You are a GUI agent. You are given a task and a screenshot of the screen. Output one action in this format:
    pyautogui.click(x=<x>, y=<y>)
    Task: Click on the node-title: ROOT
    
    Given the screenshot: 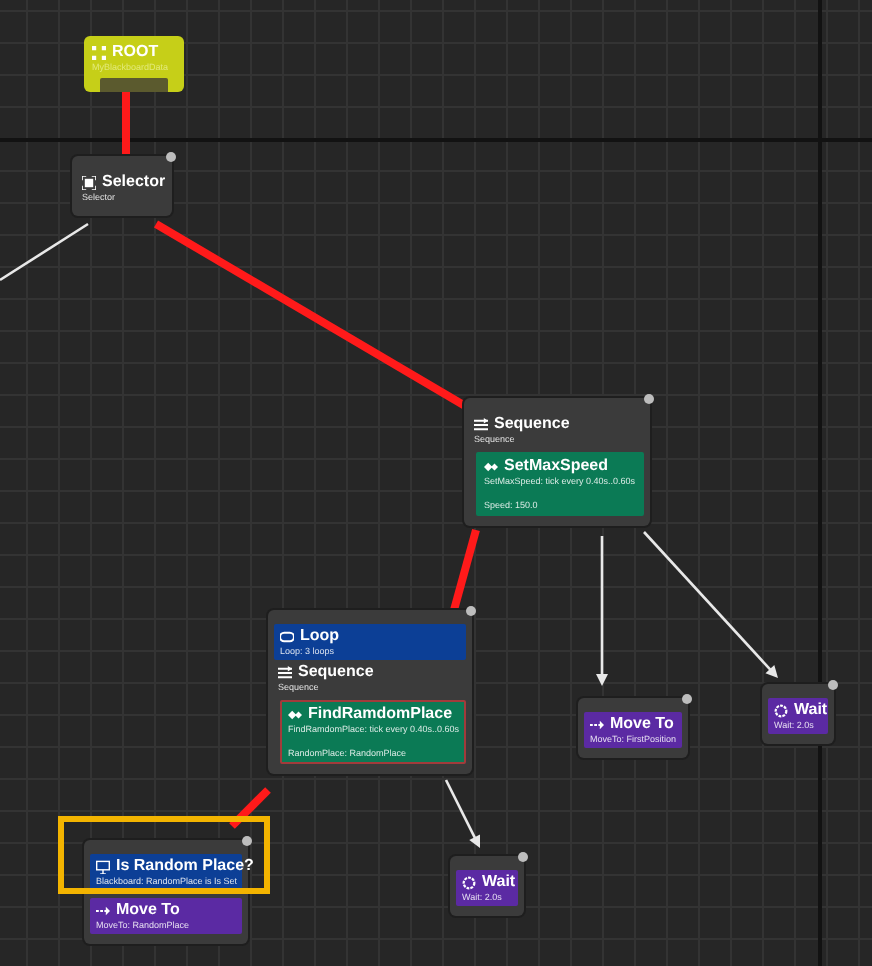 What is the action you would take?
    pyautogui.click(x=135, y=52)
    